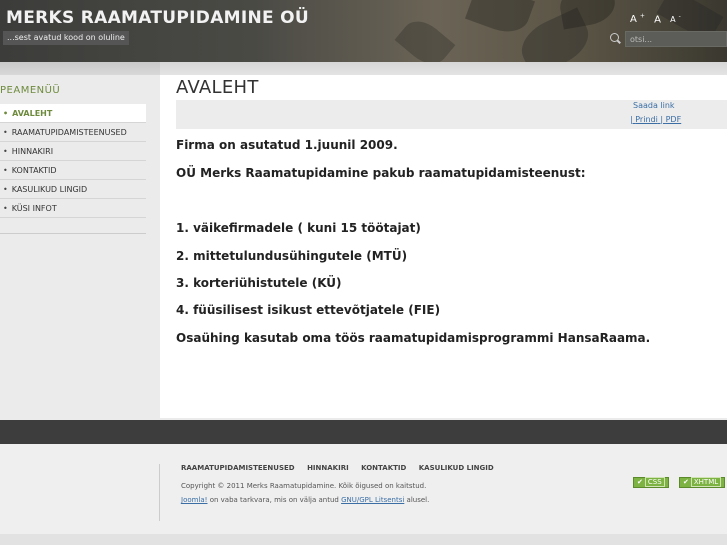  Describe the element at coordinates (194, 500) in the screenshot. I see `joomla-link: Joomla!` at that location.